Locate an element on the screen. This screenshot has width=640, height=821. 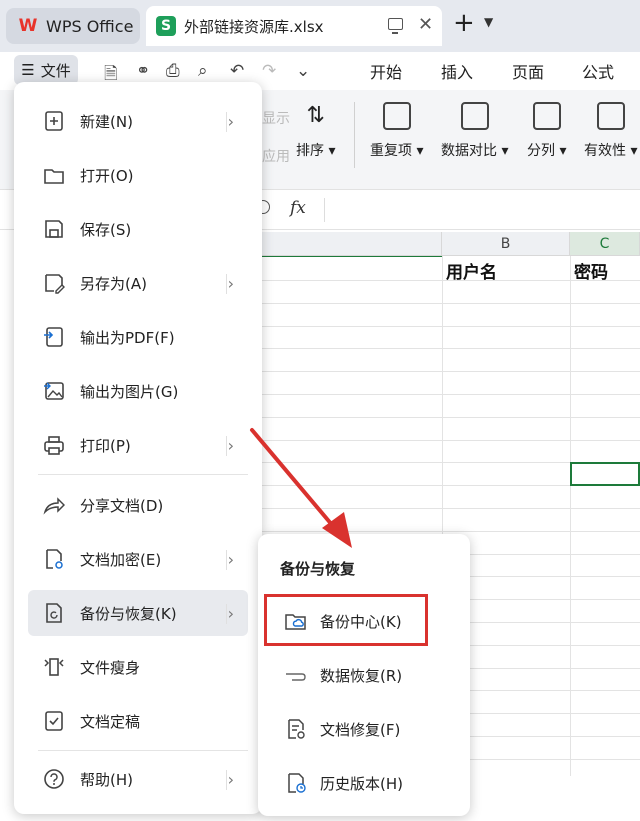
menu-item-label: 文档定稿 is located at coordinates (110, 721).